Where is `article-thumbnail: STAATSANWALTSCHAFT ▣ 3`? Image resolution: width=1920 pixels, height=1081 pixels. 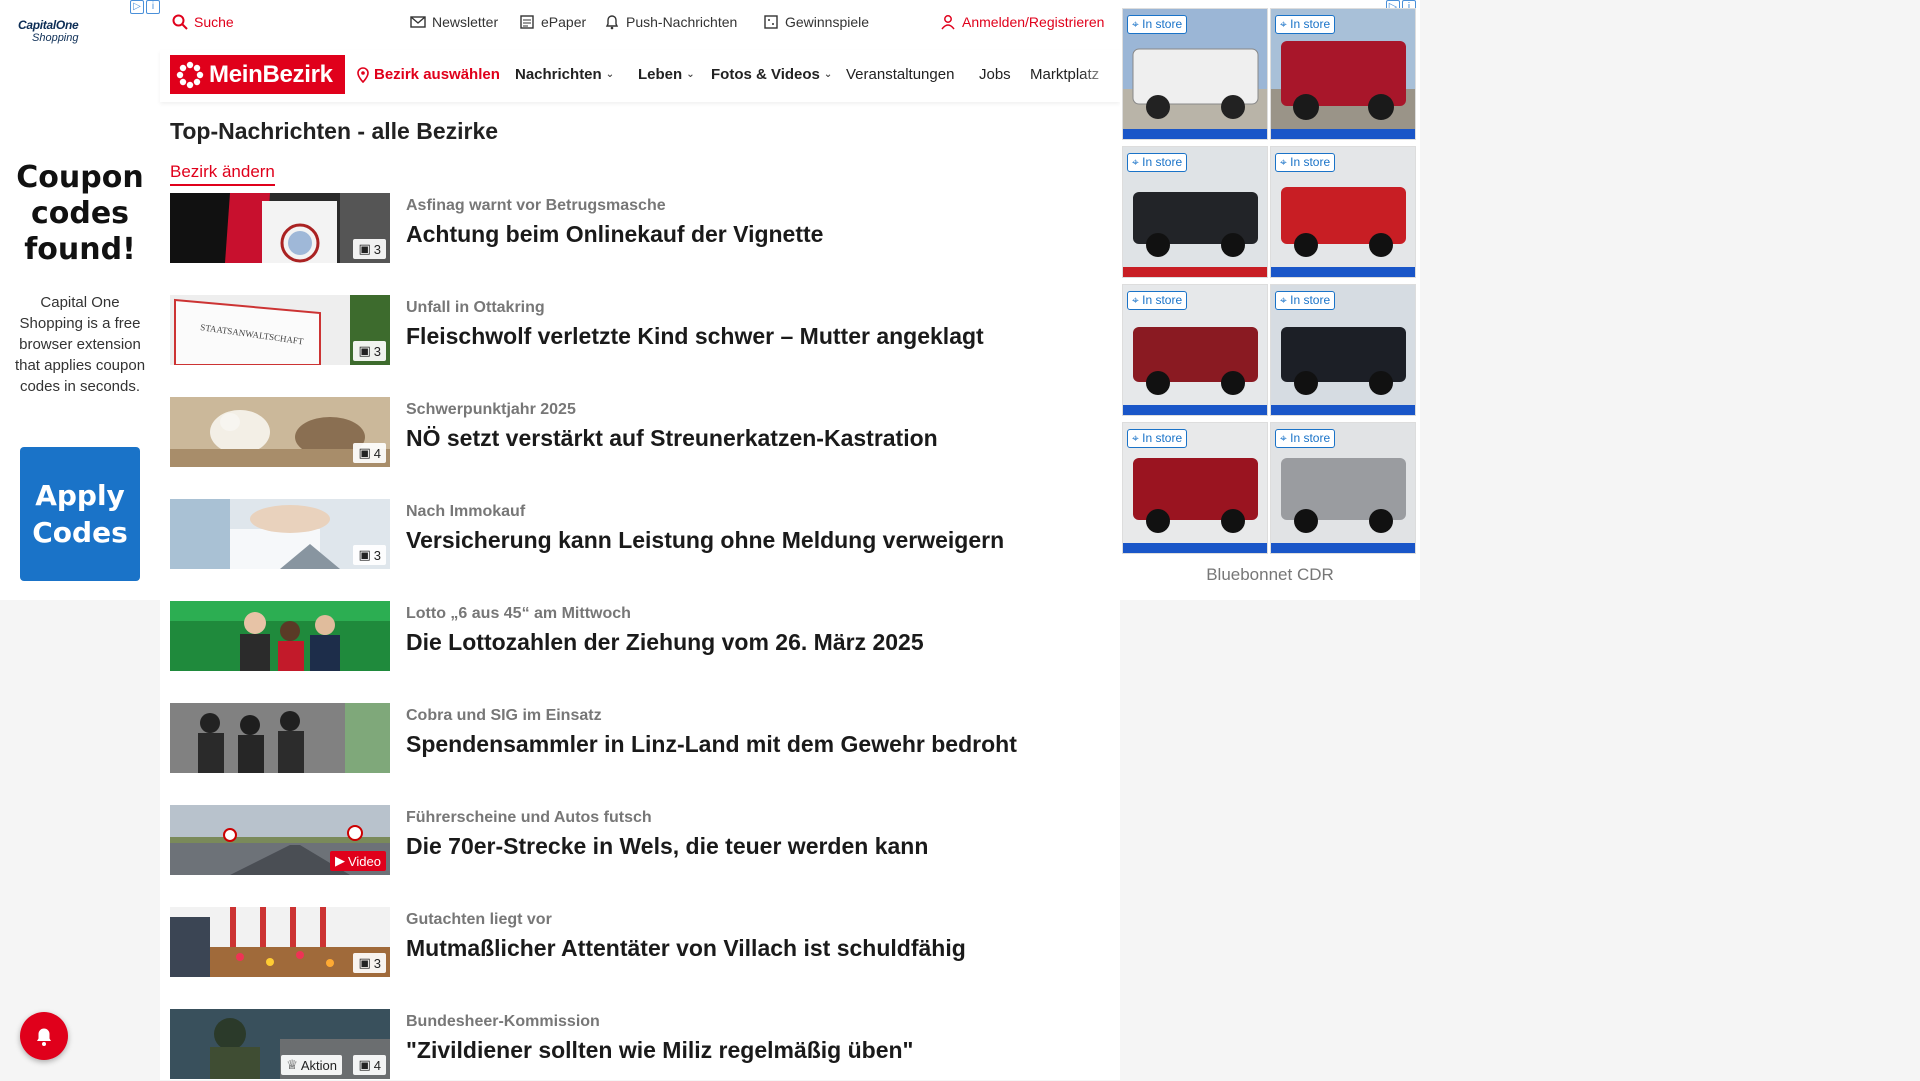
article-thumbnail: STAATSANWALTSCHAFT ▣ 3 is located at coordinates (280, 330).